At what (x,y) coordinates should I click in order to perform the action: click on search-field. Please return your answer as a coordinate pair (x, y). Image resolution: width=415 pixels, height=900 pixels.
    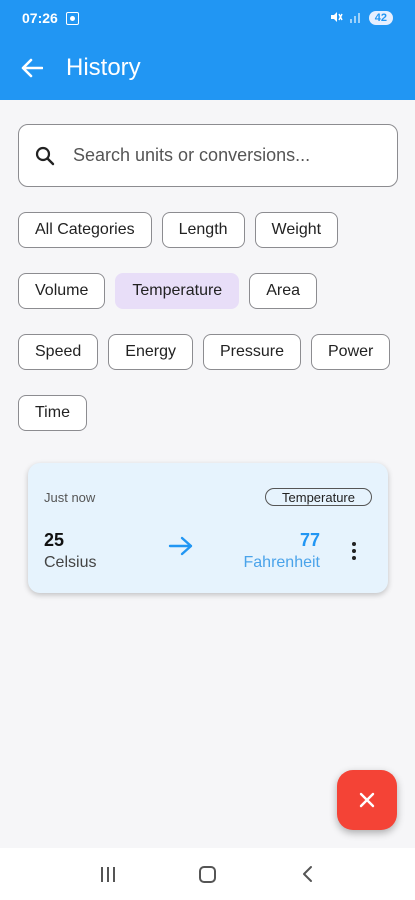
    Looking at the image, I should click on (208, 155).